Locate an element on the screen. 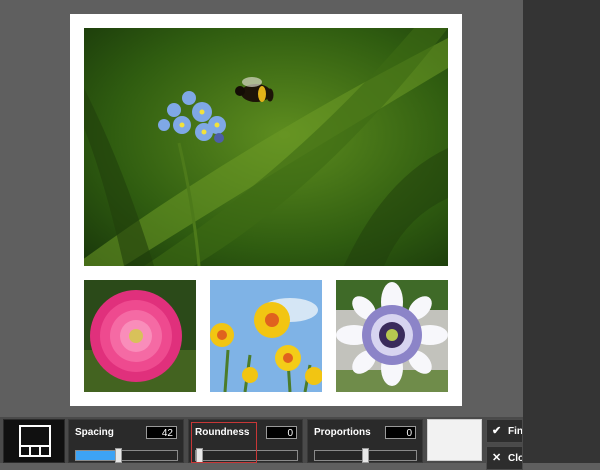 This screenshot has width=600, height=470. spacing-value-field: 42 is located at coordinates (161, 432).